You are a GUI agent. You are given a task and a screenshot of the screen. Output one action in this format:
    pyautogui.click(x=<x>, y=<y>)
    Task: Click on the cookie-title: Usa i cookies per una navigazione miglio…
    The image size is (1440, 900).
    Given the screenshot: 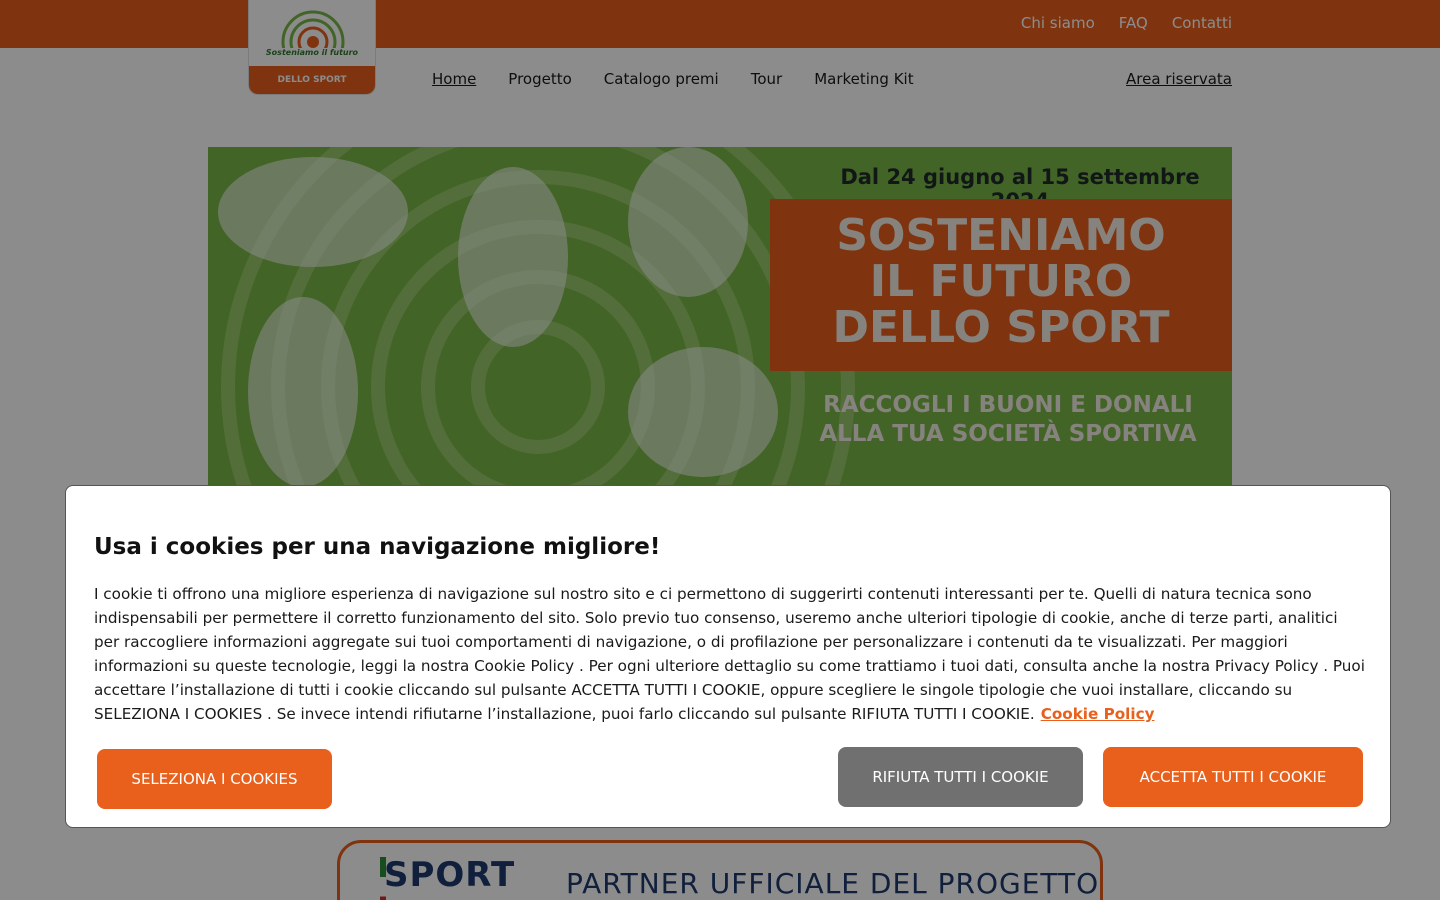 What is the action you would take?
    pyautogui.click(x=377, y=547)
    